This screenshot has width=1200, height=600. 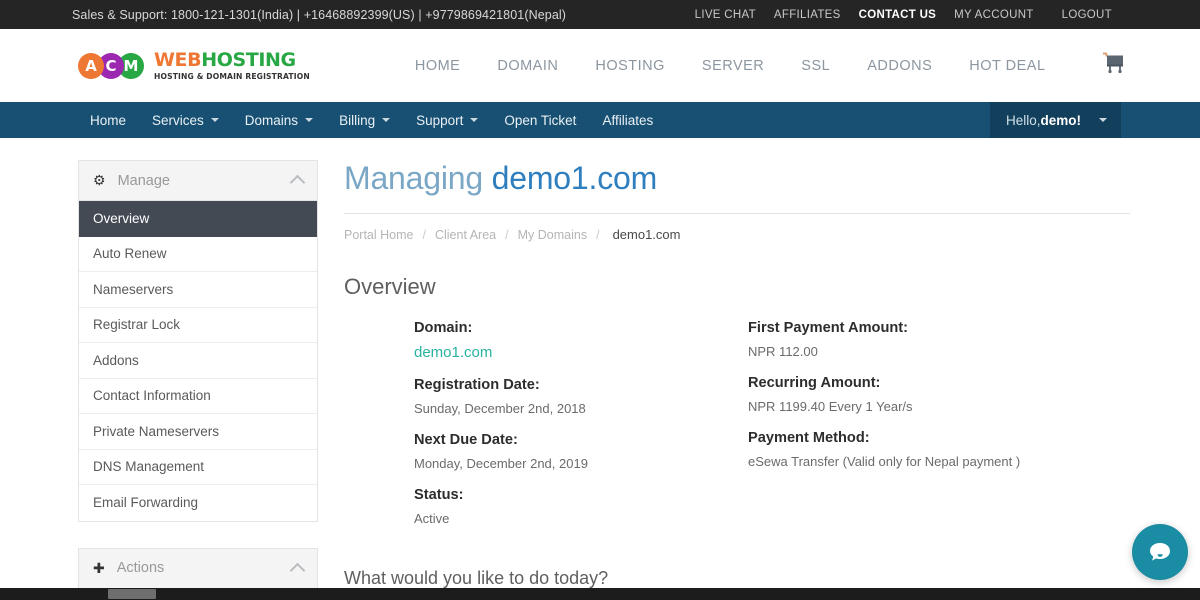 I want to click on sidebar-item-label: Private Nameservers, so click(x=156, y=431).